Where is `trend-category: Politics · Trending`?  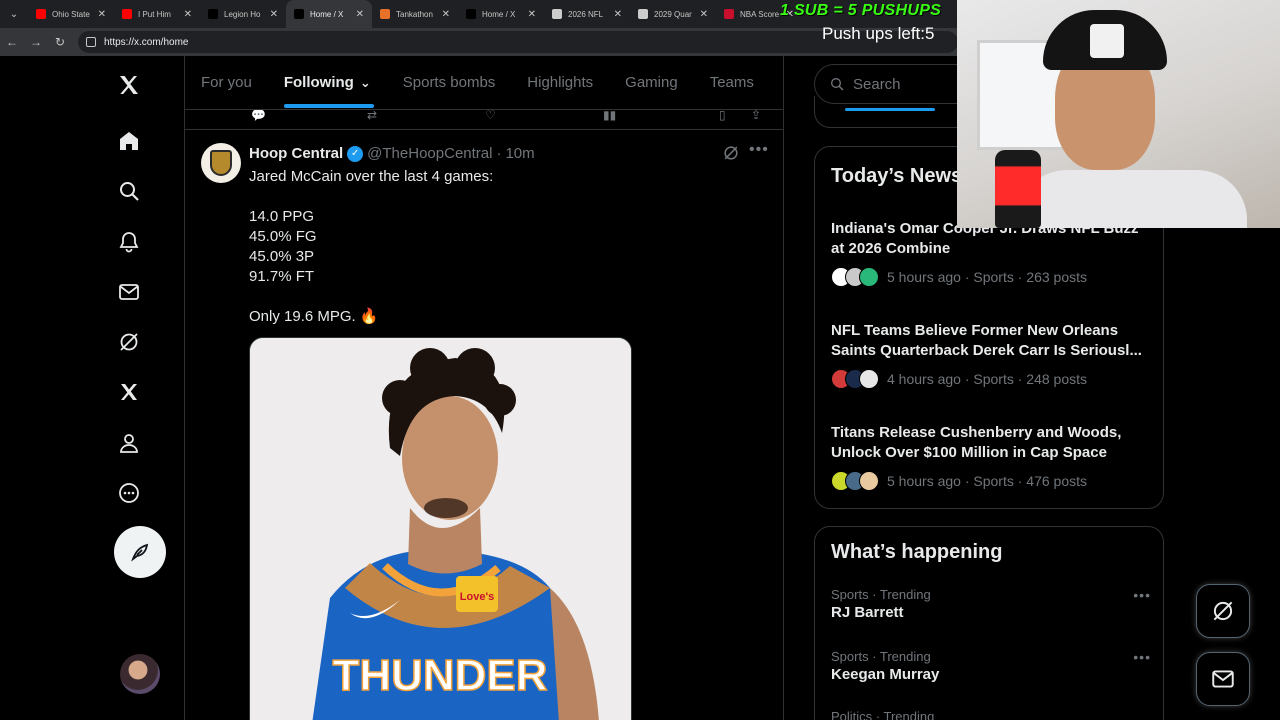
trend-category: Politics · Trending is located at coordinates (883, 714).